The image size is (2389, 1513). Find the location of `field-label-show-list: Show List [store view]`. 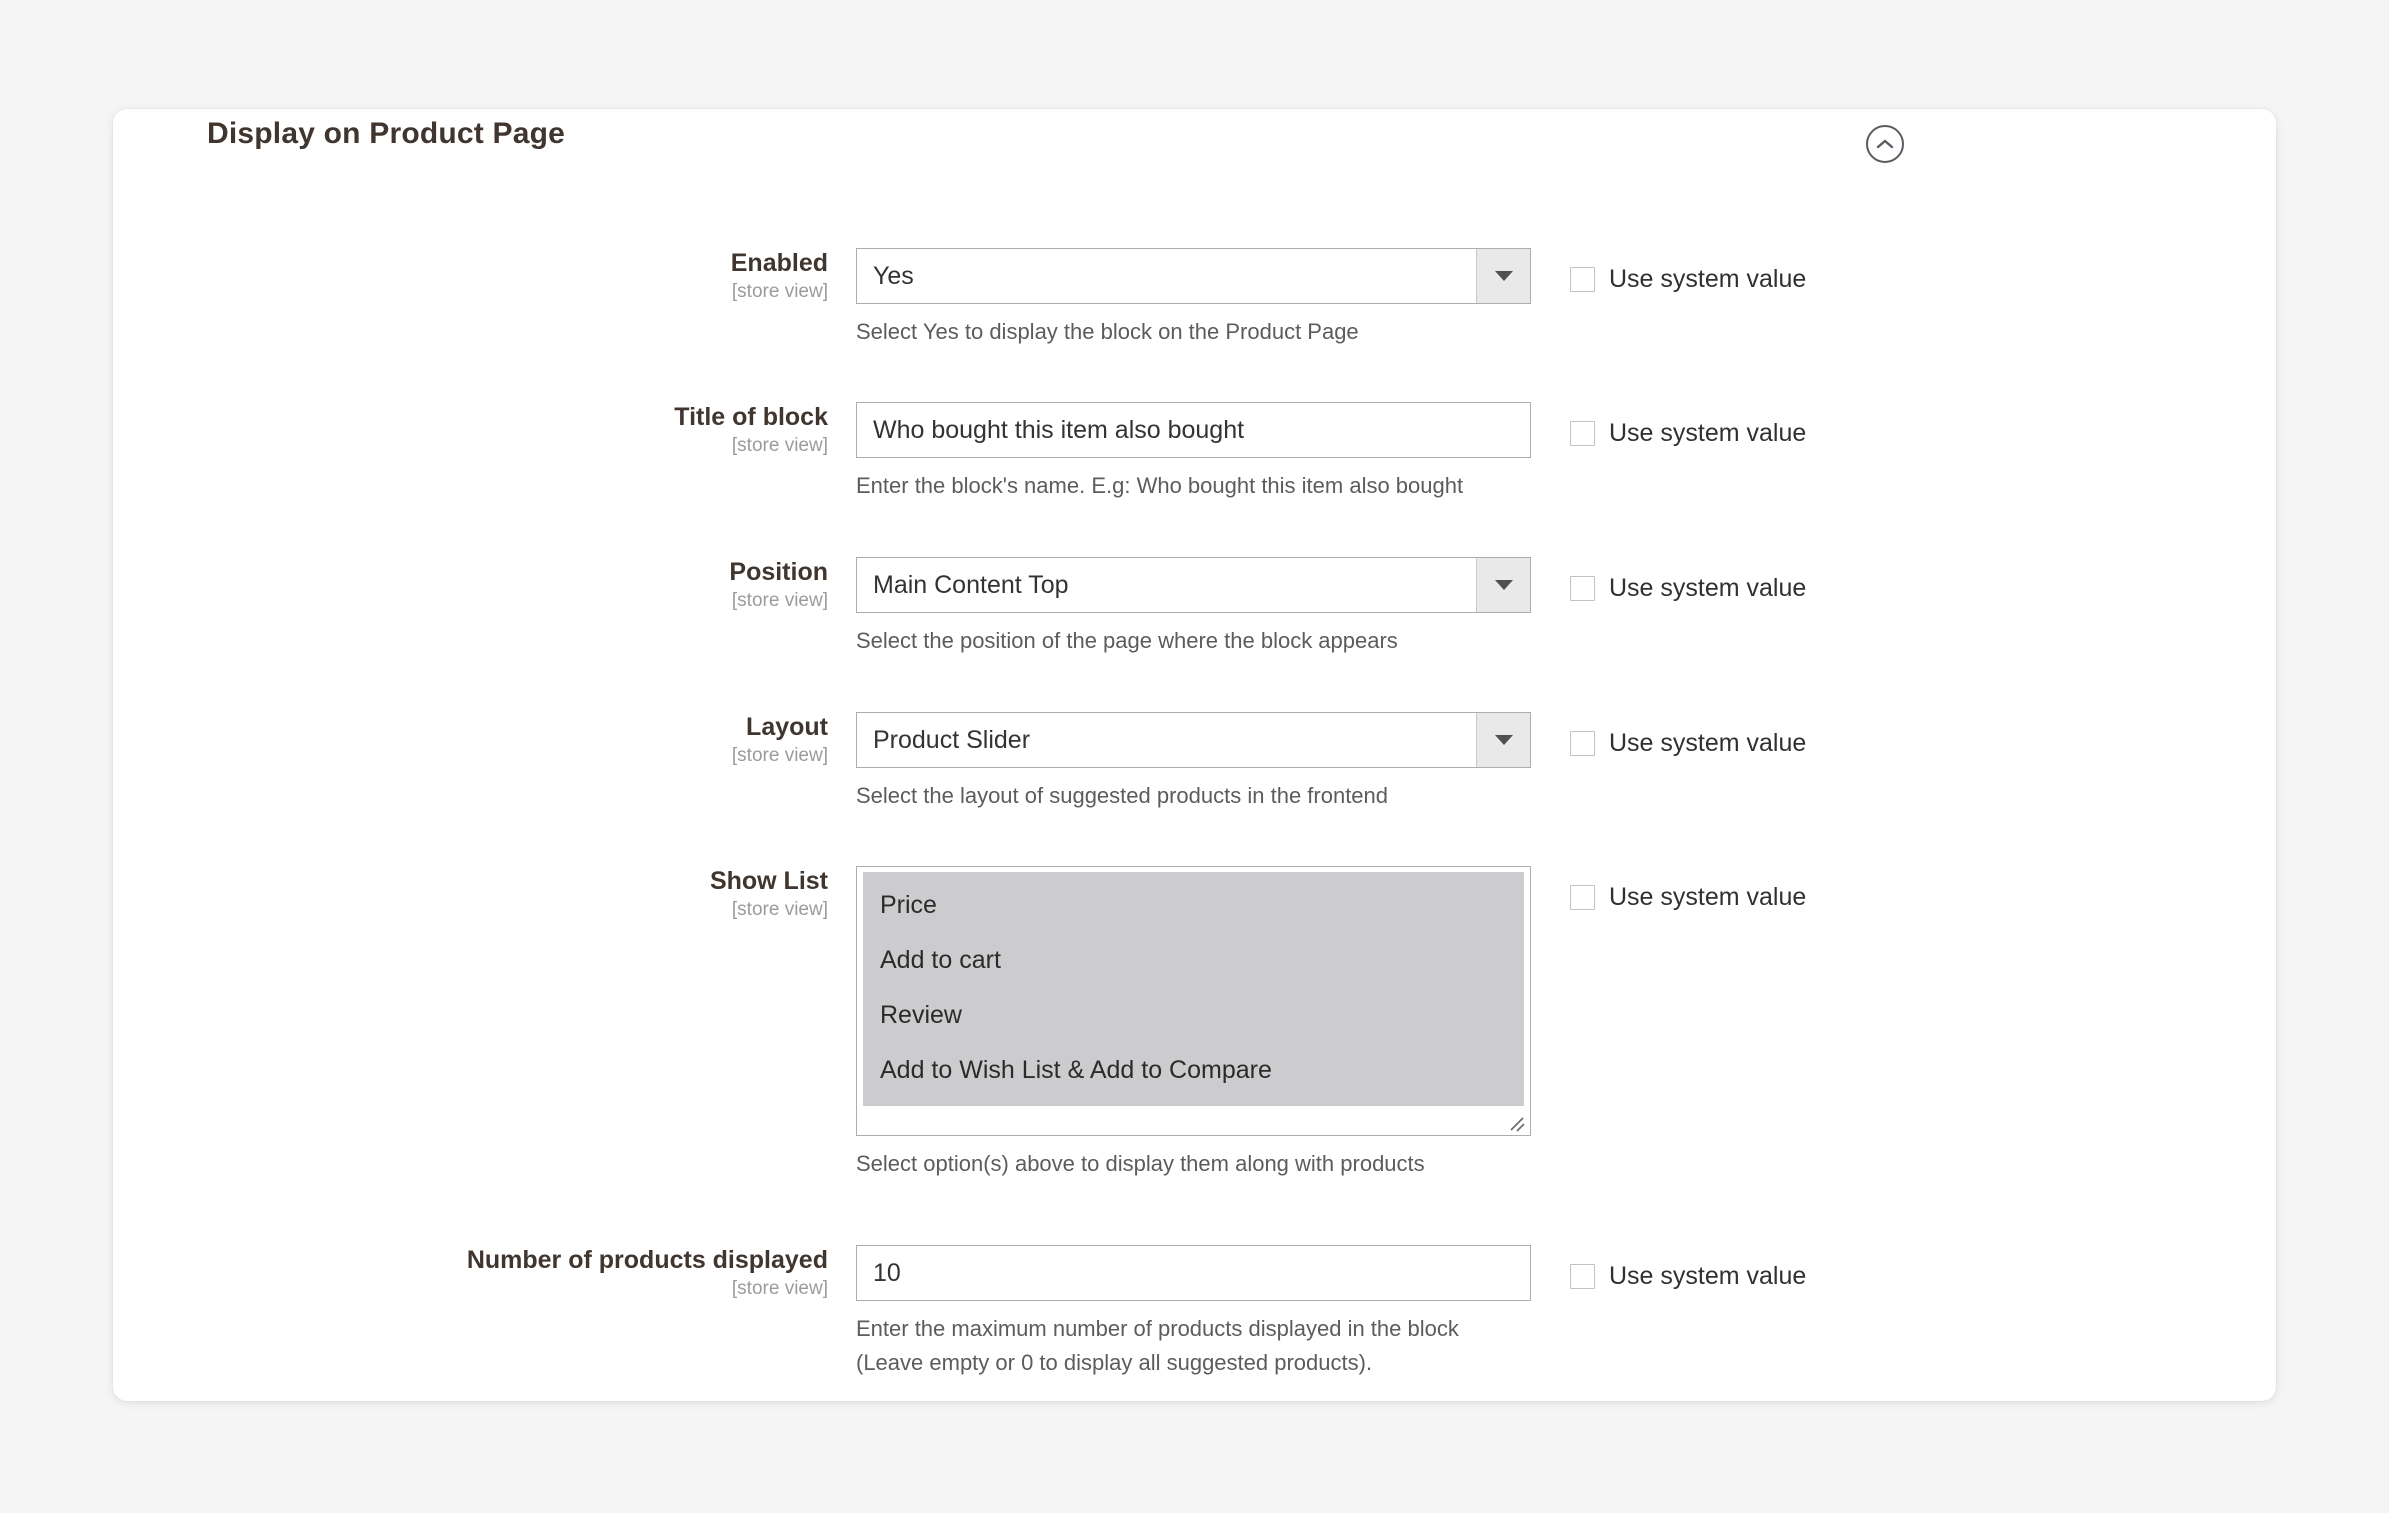

field-label-show-list: Show List [store view] is located at coordinates (768, 893).